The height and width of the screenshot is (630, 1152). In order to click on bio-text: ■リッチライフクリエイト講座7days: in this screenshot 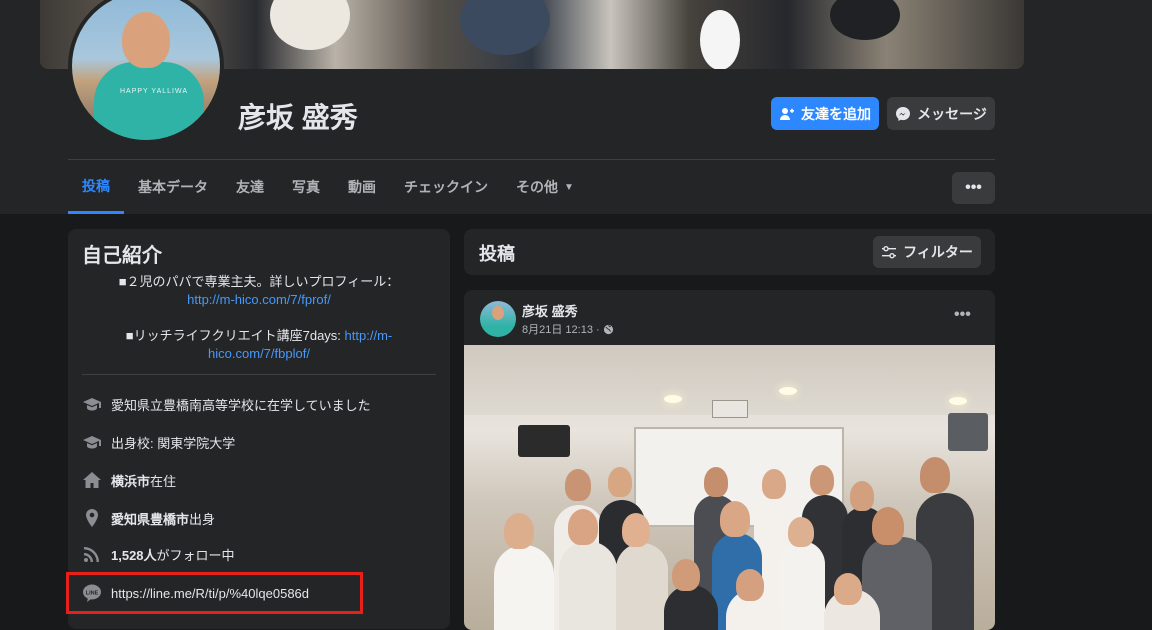, I will do `click(235, 335)`.